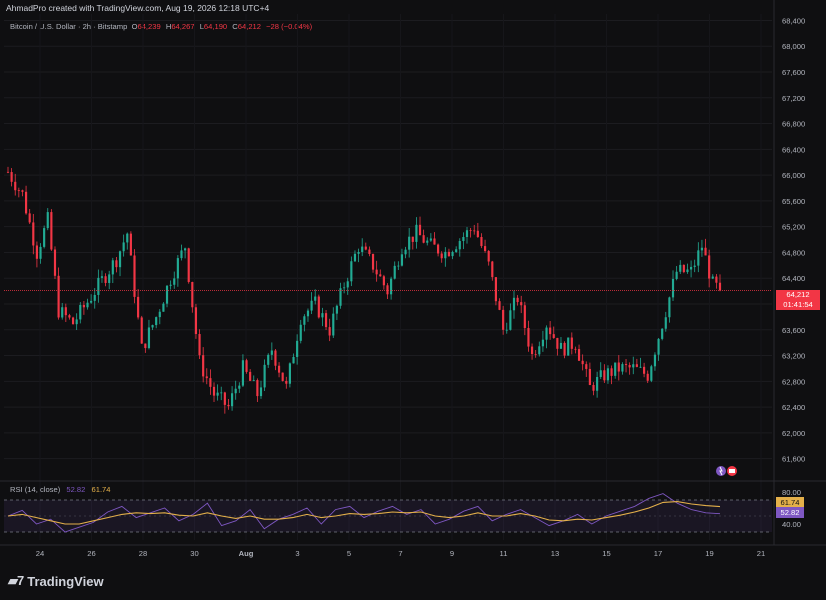  Describe the element at coordinates (793, 278) in the screenshot. I see `y-tick-label: 64,400` at that location.